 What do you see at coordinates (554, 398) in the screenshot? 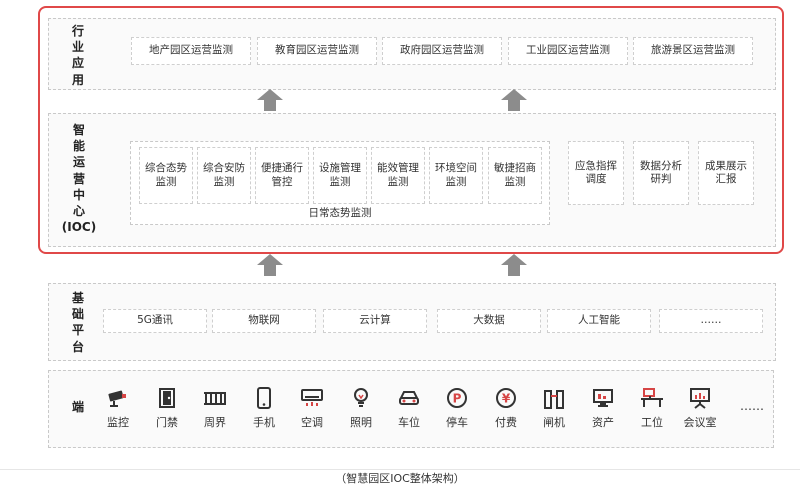
I see `gate-icon` at bounding box center [554, 398].